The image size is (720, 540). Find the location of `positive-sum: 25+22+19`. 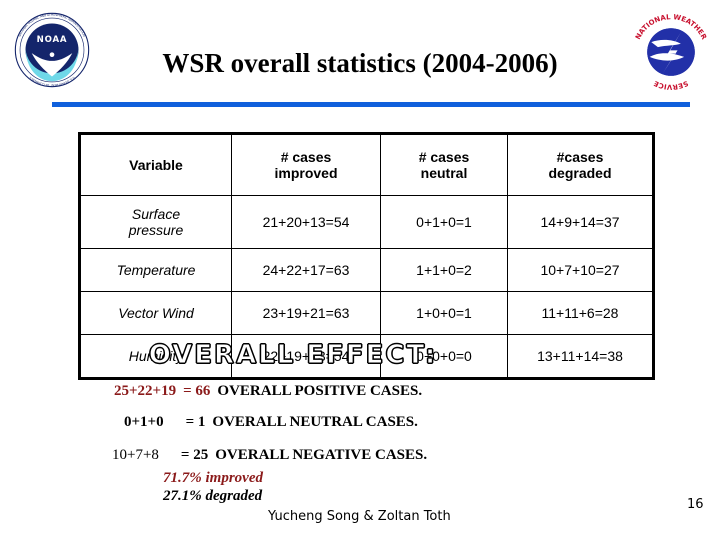

positive-sum: 25+22+19 is located at coordinates (145, 391).